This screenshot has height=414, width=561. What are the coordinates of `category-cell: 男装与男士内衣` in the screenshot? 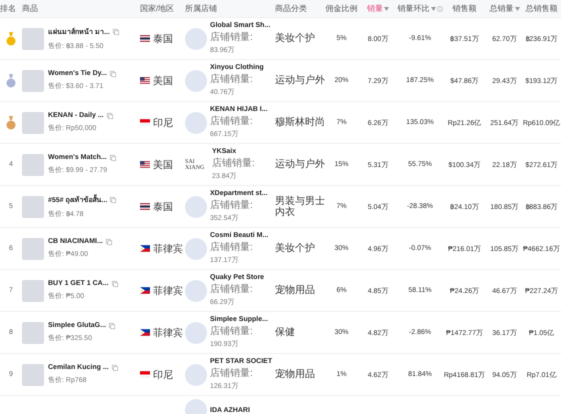 It's located at (300, 207).